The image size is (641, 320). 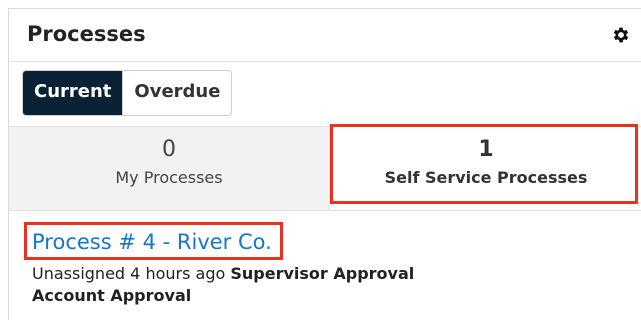 I want to click on self-service-label: Self Service Processes, so click(x=486, y=177).